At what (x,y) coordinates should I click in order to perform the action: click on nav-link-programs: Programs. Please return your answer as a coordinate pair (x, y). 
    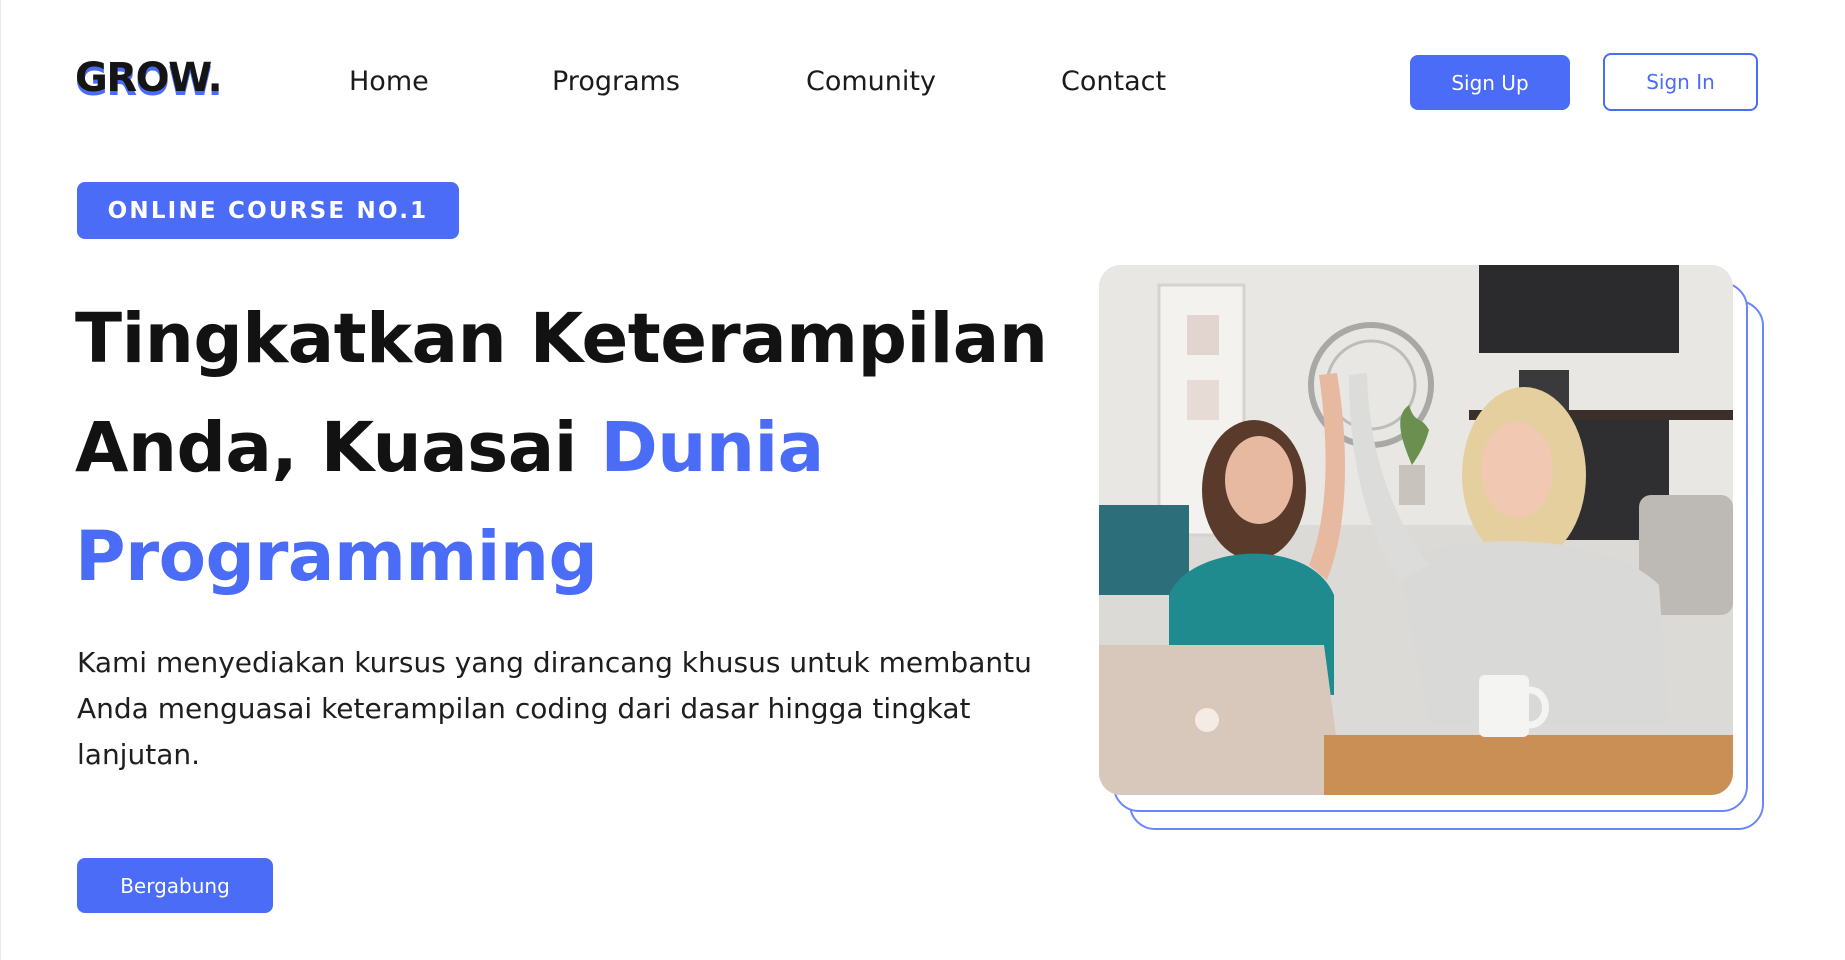
    Looking at the image, I should click on (616, 82).